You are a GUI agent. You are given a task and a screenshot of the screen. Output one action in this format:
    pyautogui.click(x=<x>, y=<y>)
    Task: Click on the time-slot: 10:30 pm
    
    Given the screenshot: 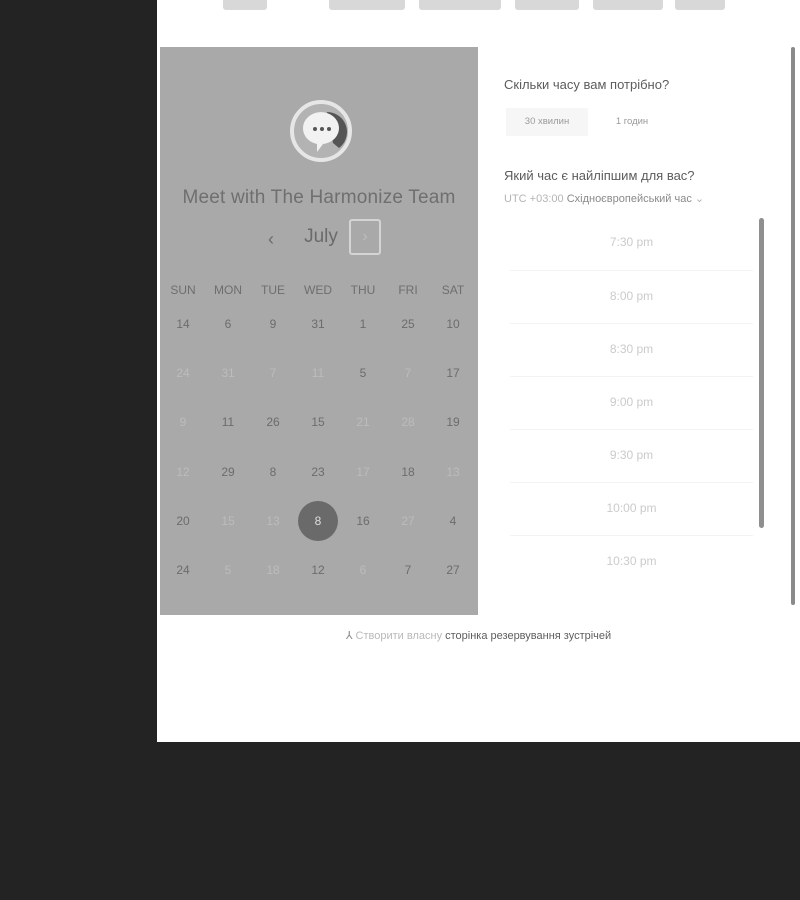 What is the action you would take?
    pyautogui.click(x=631, y=560)
    